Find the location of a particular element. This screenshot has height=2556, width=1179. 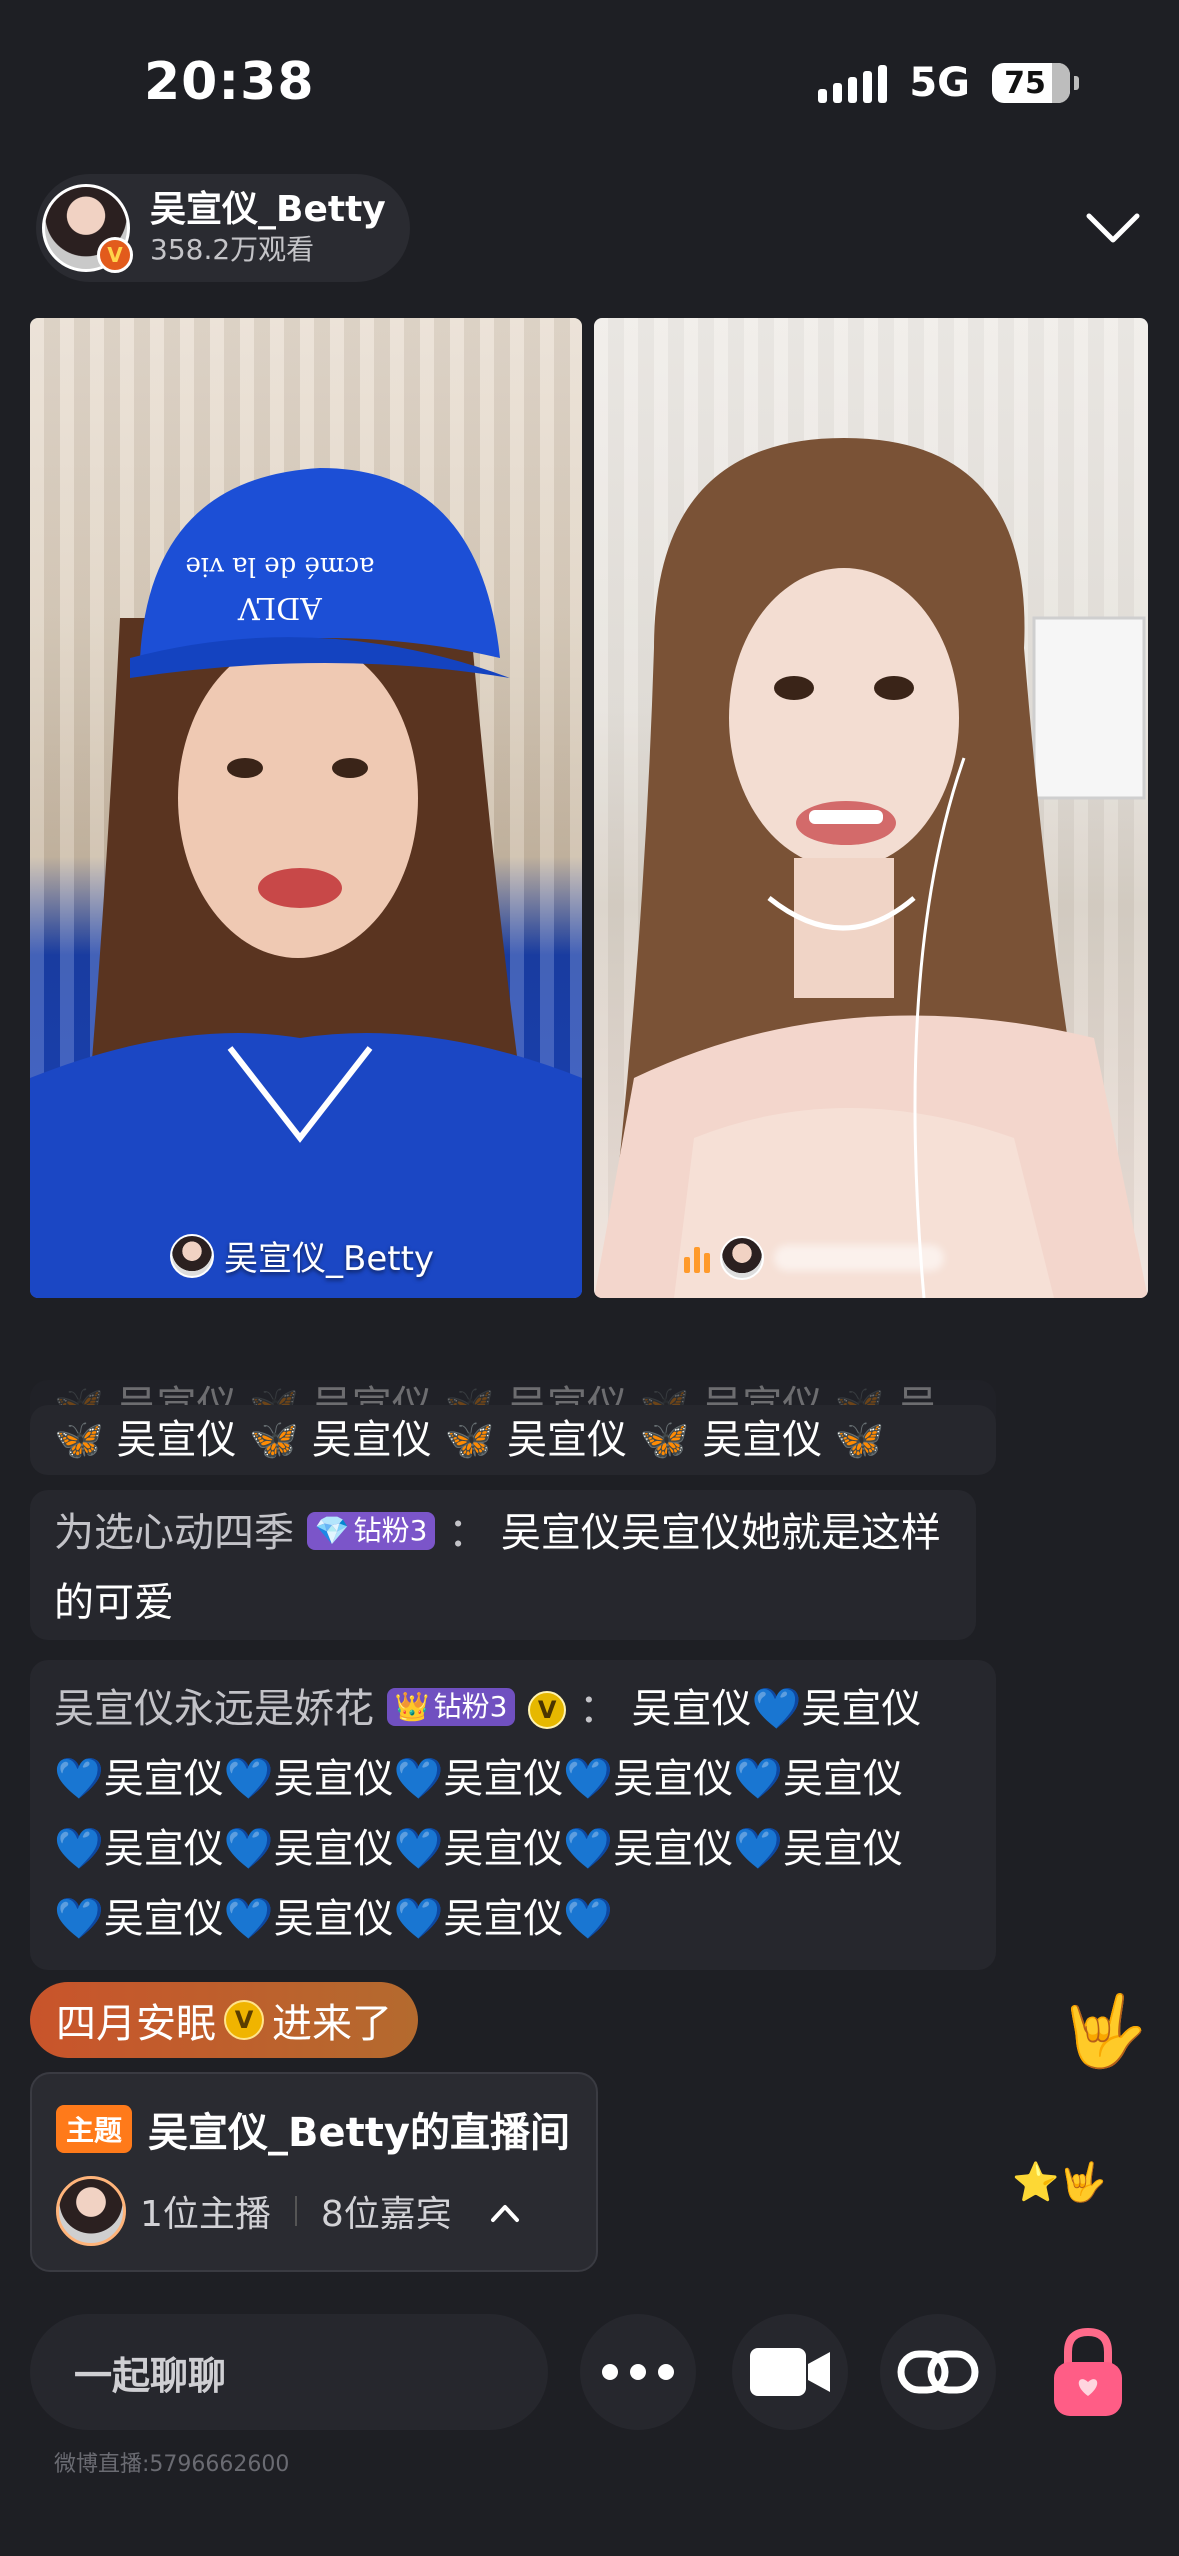

host-name: 吴宣仪_Betty is located at coordinates (268, 209).